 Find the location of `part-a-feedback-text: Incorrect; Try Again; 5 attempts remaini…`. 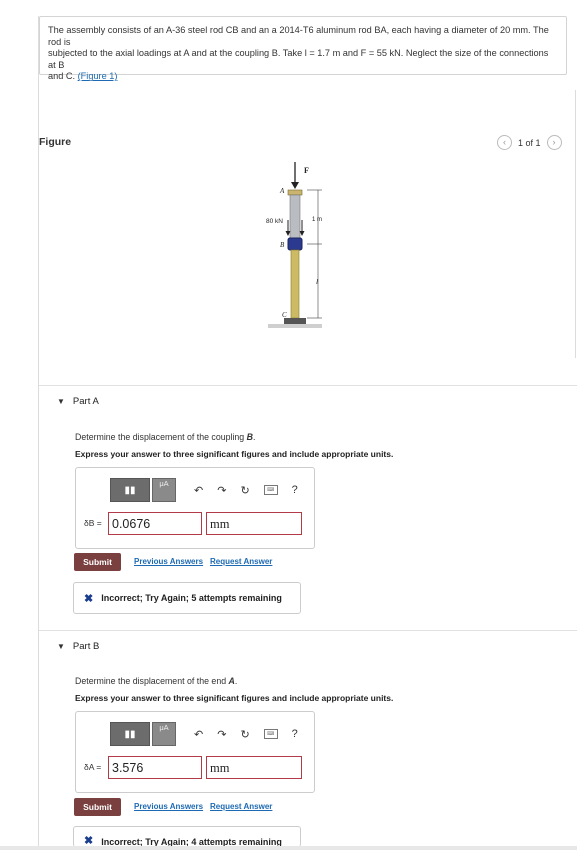

part-a-feedback-text: Incorrect; Try Again; 5 attempts remaini… is located at coordinates (191, 598).